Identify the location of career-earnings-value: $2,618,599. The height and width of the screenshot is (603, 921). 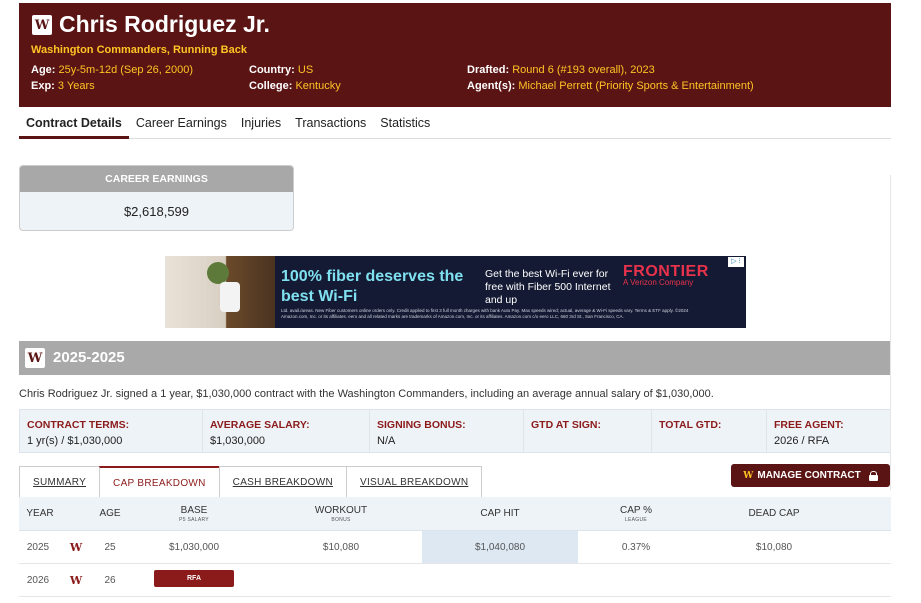
(156, 211).